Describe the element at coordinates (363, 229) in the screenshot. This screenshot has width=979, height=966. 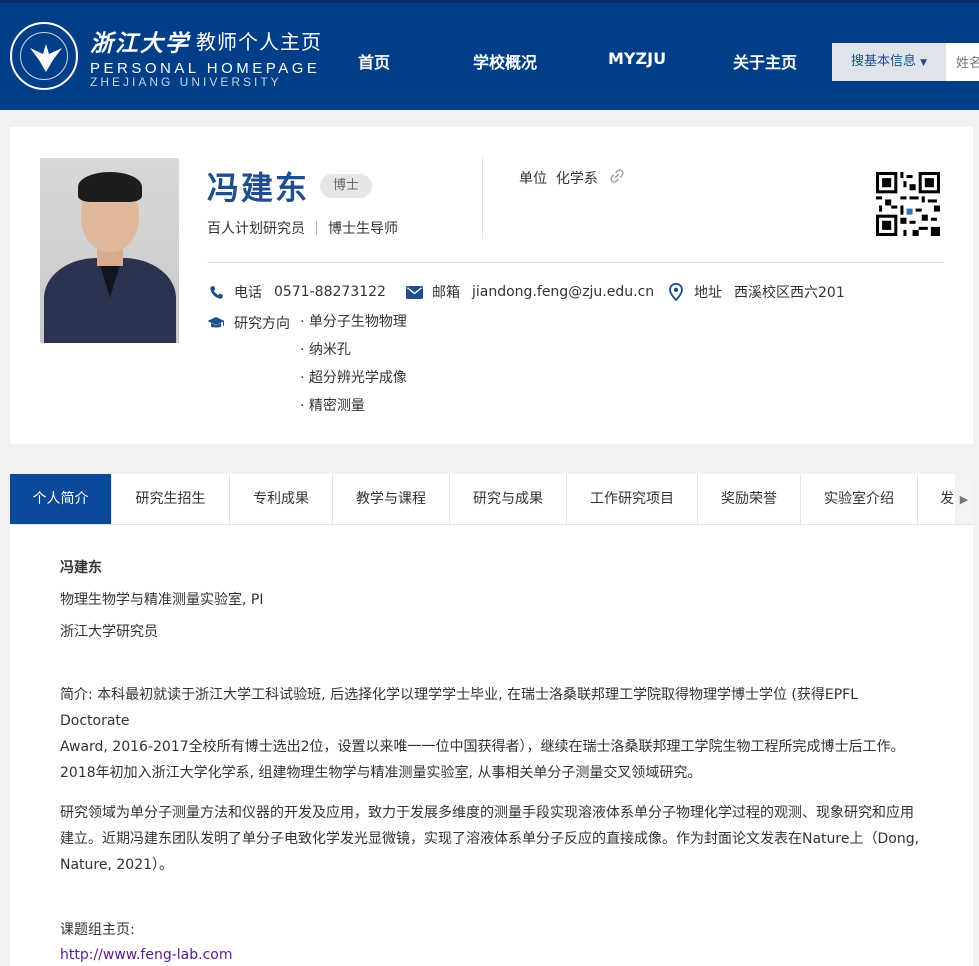
I see `title-supervisor: 博士生导师` at that location.